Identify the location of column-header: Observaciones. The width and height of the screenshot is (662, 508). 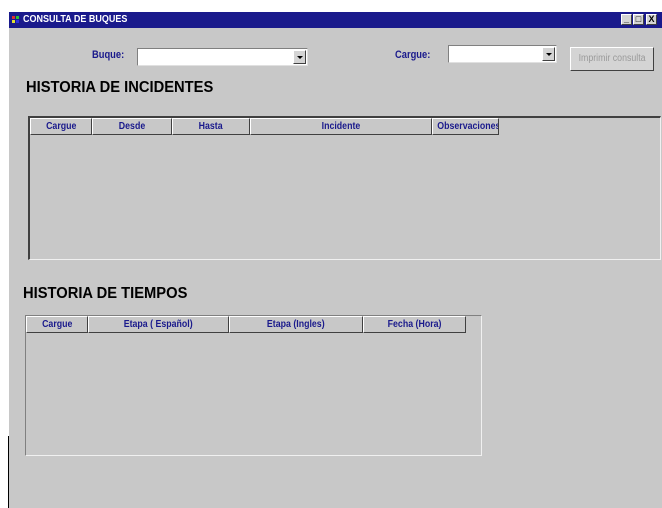
(465, 126).